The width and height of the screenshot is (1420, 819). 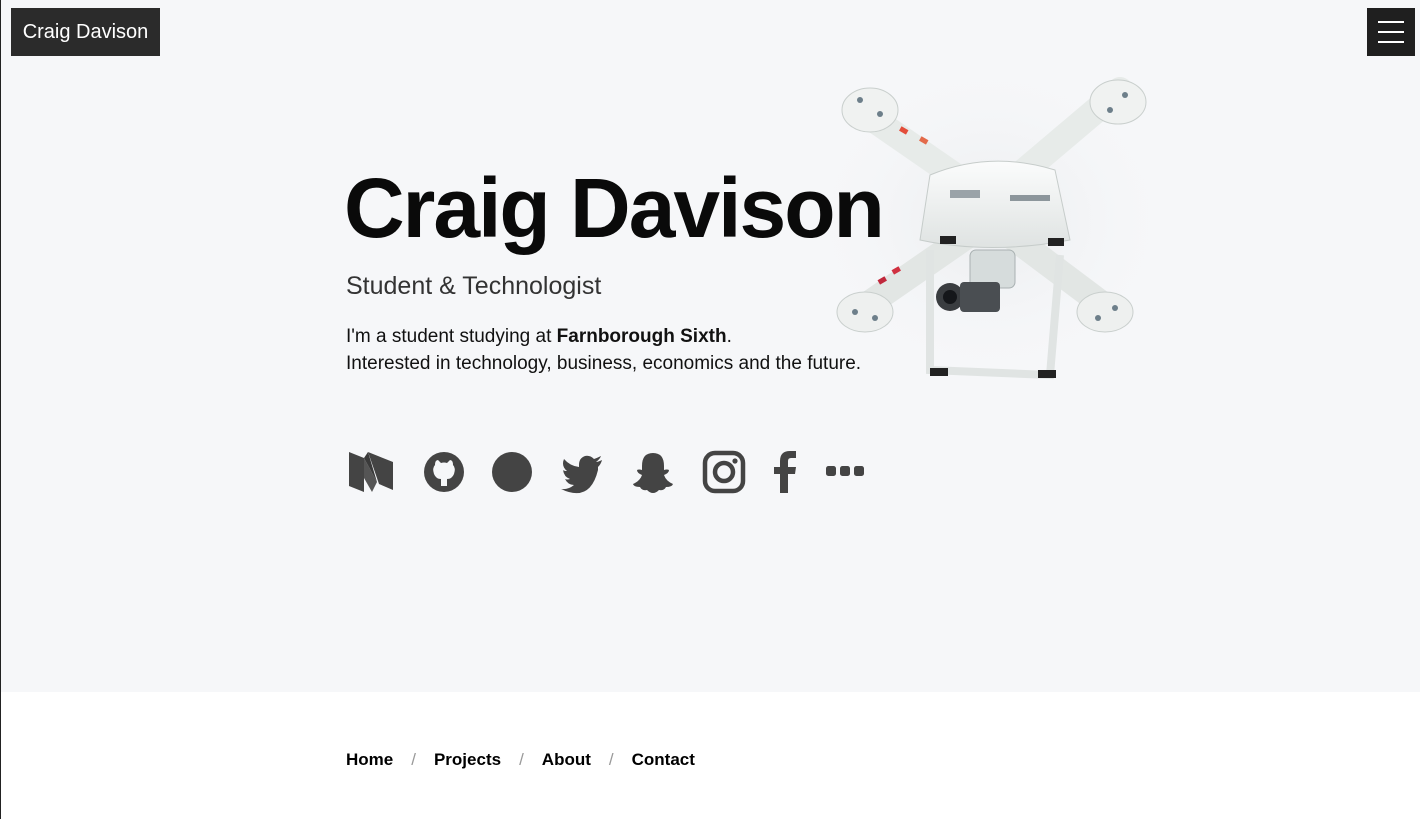 I want to click on footer-nav: Home / Projects / About / Contact, so click(x=520, y=762).